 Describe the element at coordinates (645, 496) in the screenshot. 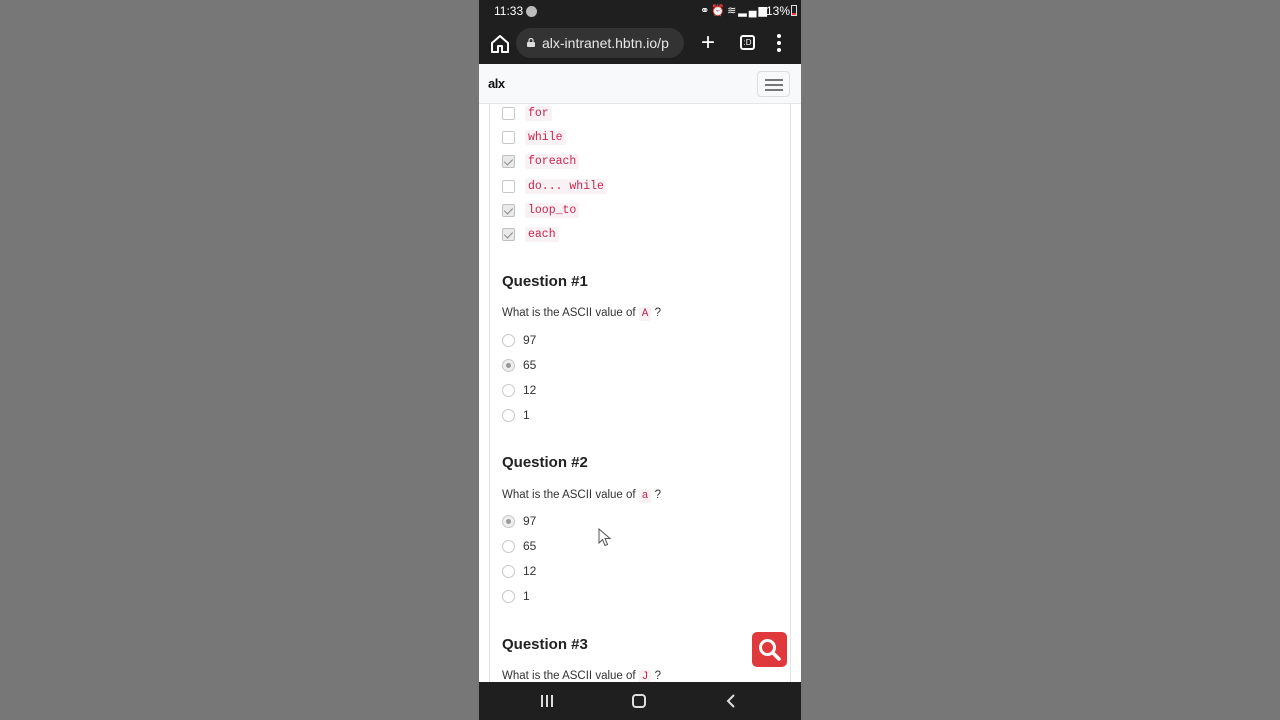

I see `question-code: a` at that location.